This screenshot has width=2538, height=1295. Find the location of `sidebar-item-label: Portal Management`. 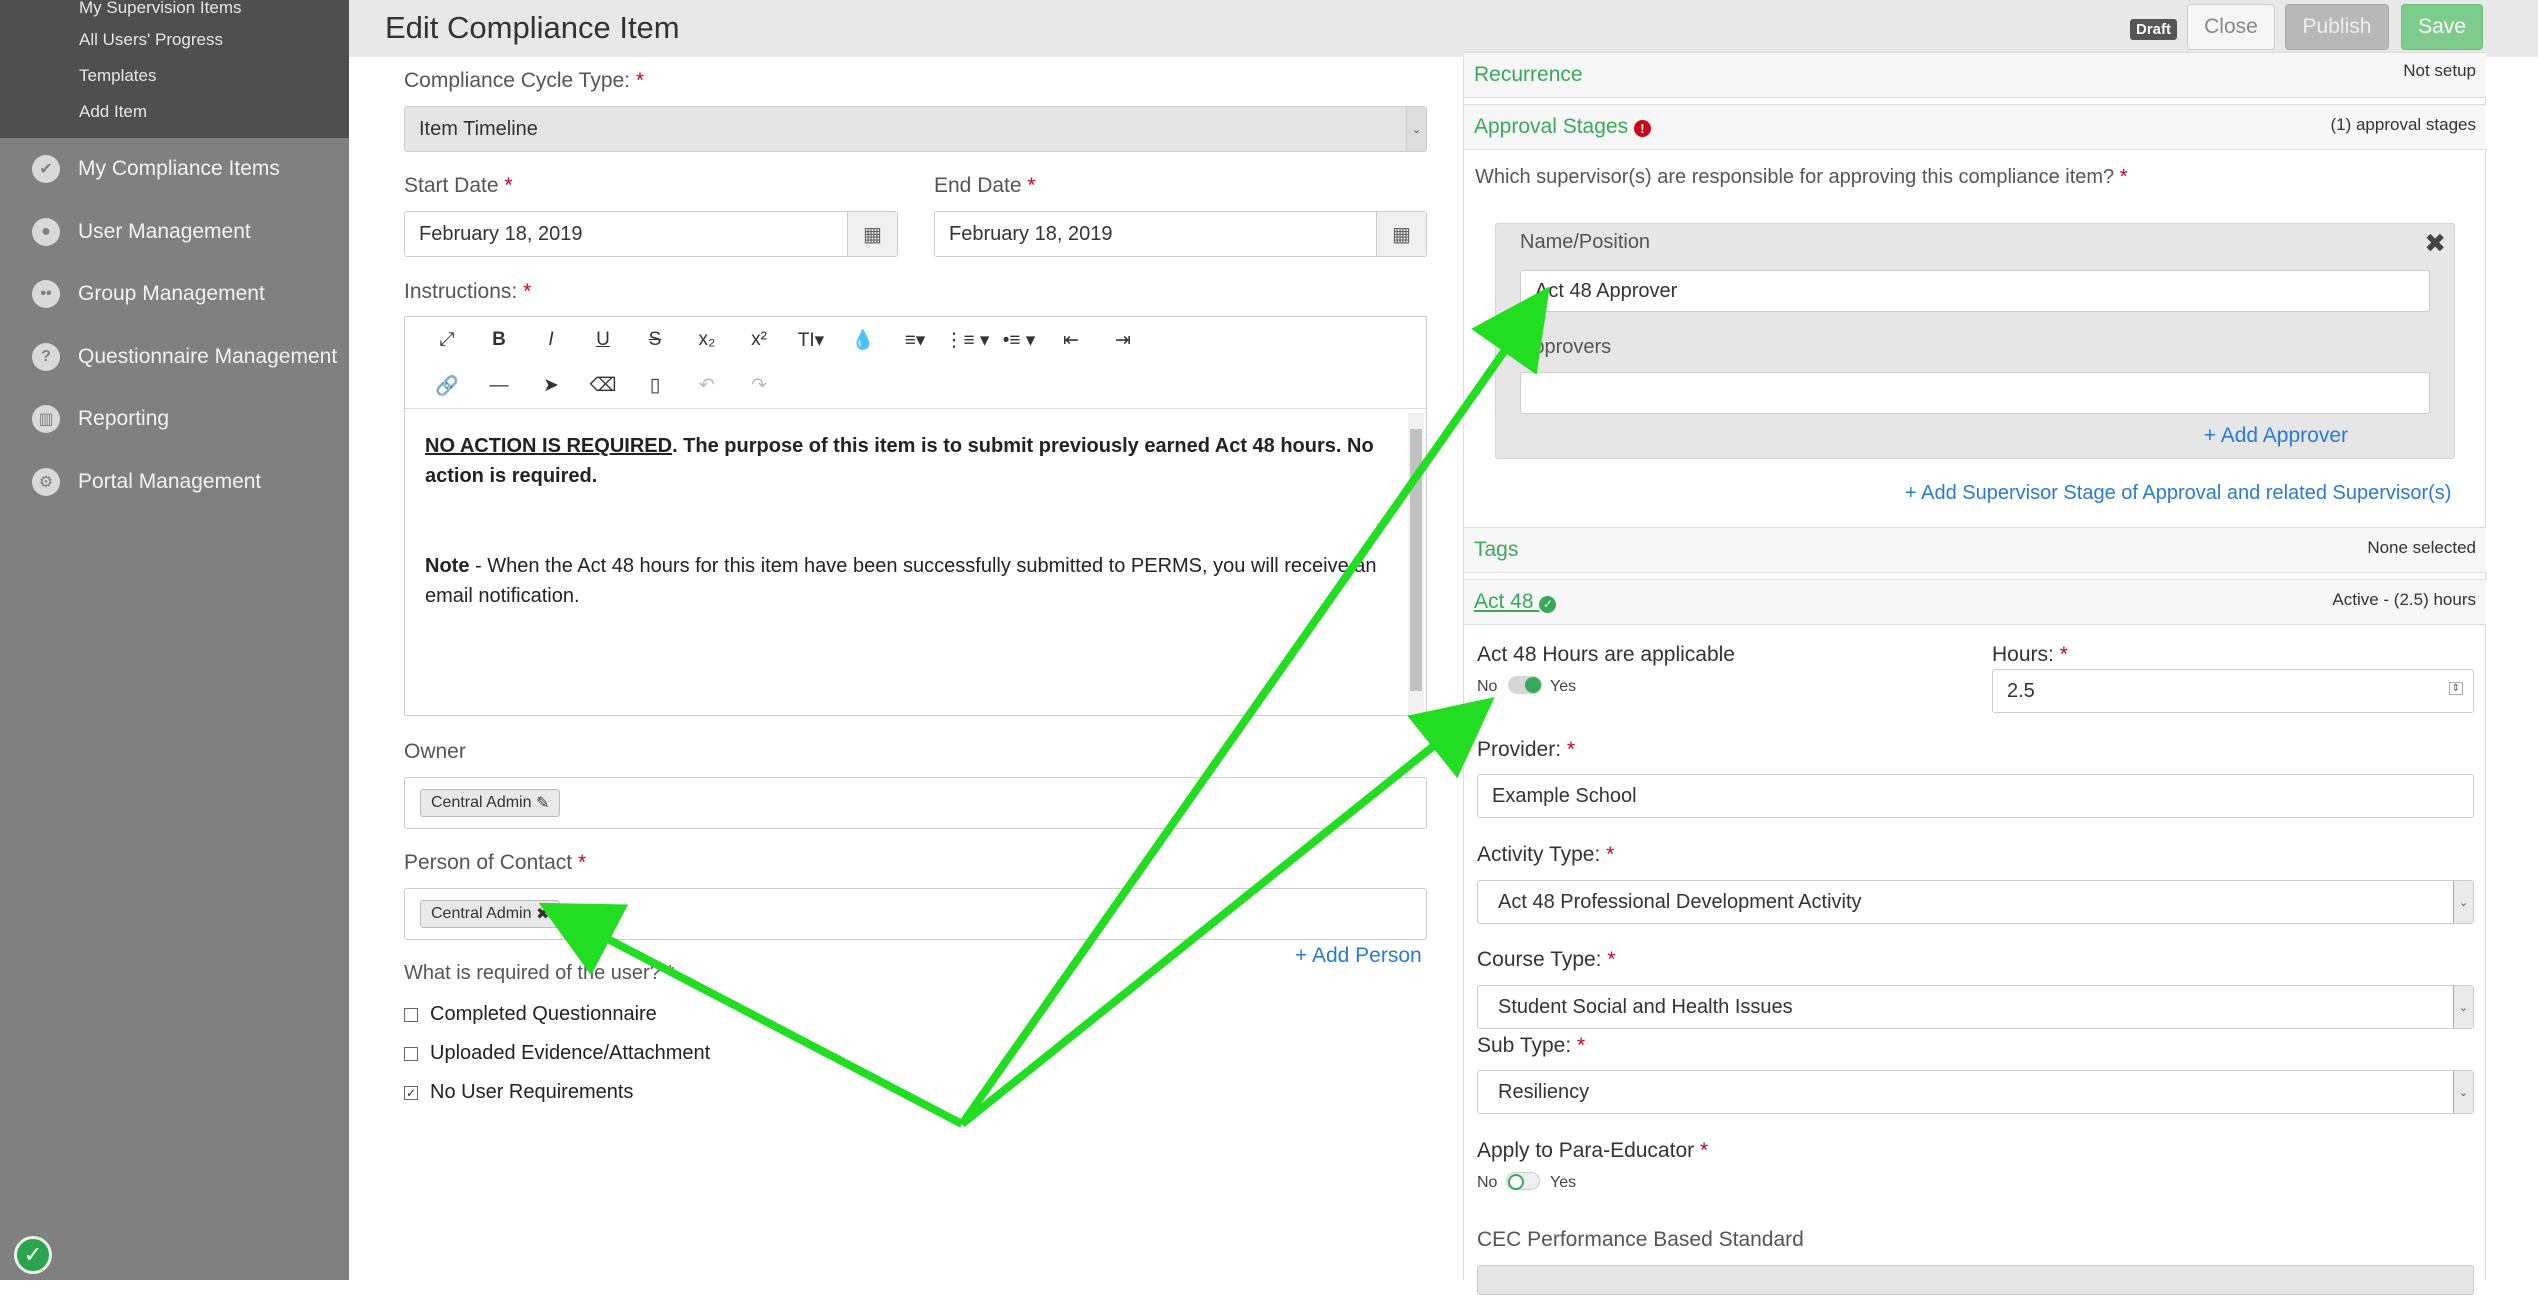

sidebar-item-label: Portal Management is located at coordinates (170, 481).